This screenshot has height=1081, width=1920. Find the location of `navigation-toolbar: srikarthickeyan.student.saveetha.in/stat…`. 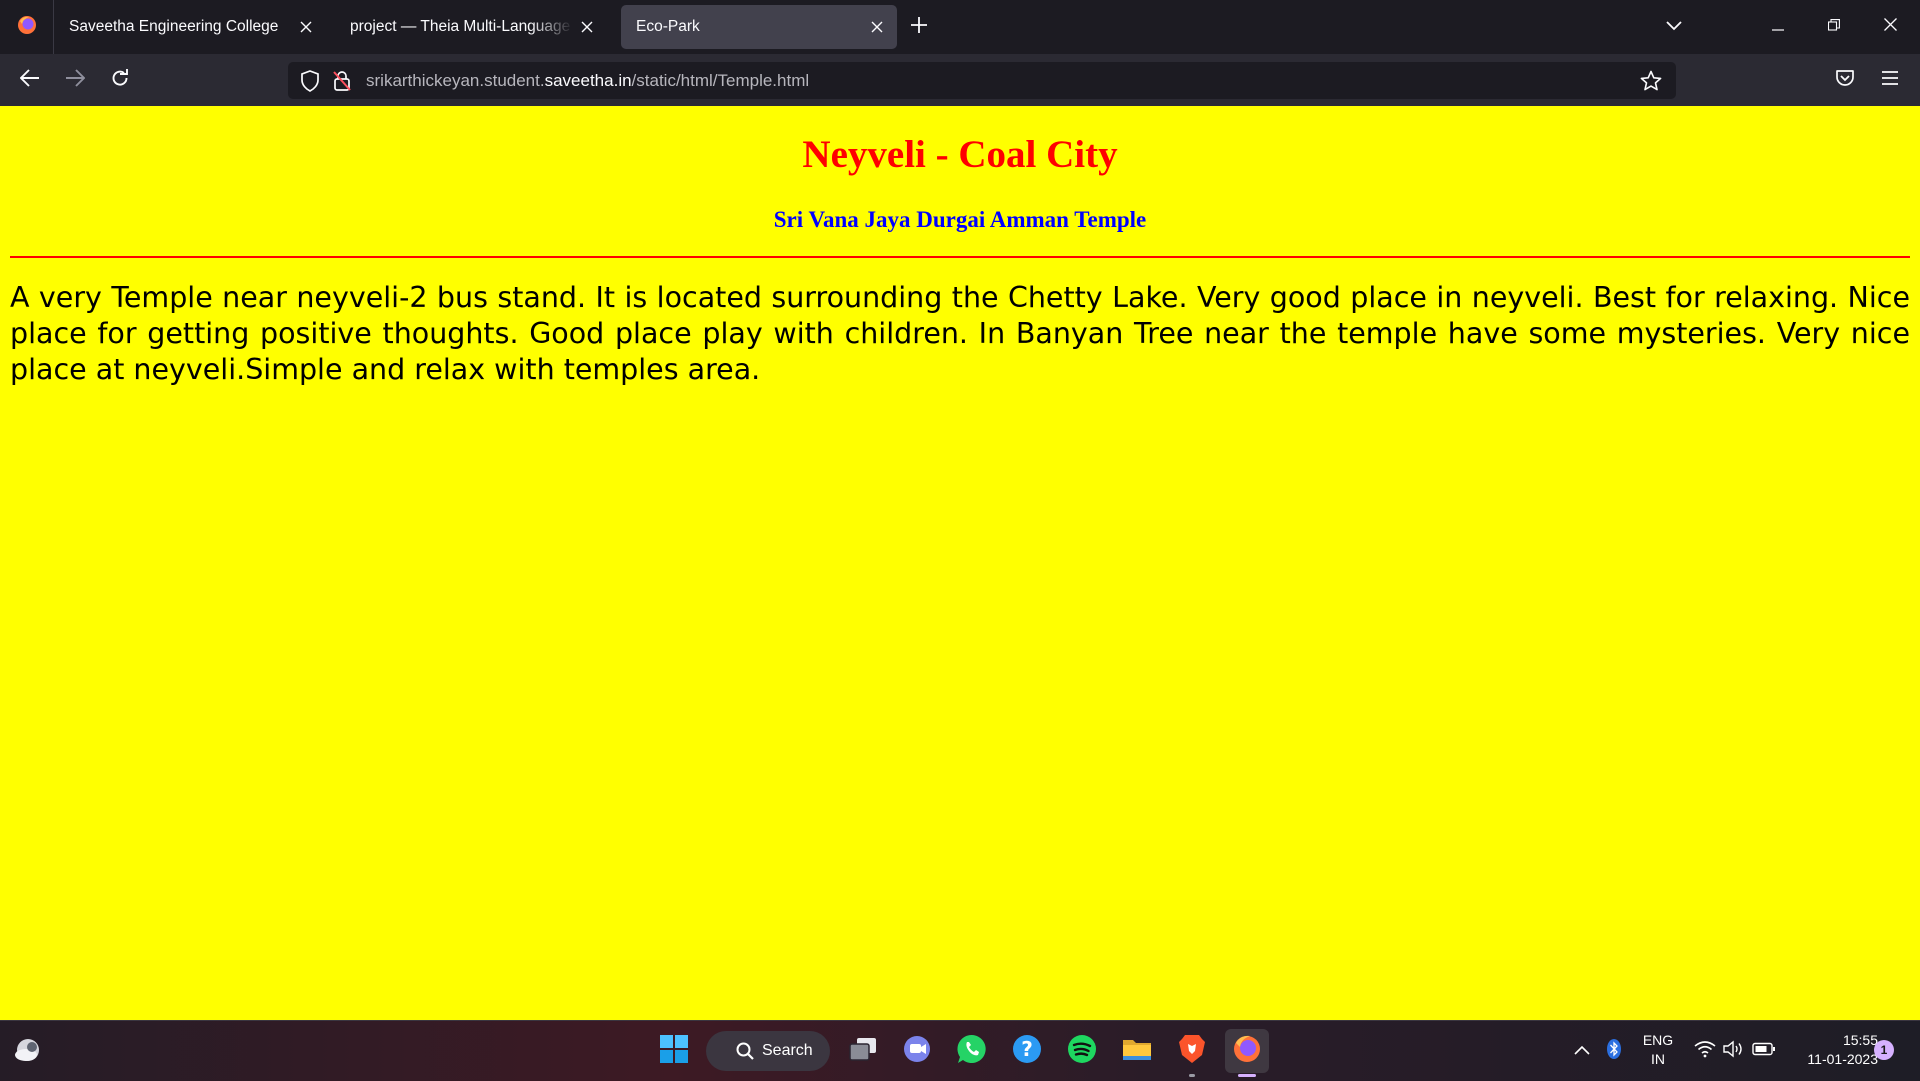

navigation-toolbar: srikarthickeyan.student.saveetha.in/stat… is located at coordinates (960, 80).